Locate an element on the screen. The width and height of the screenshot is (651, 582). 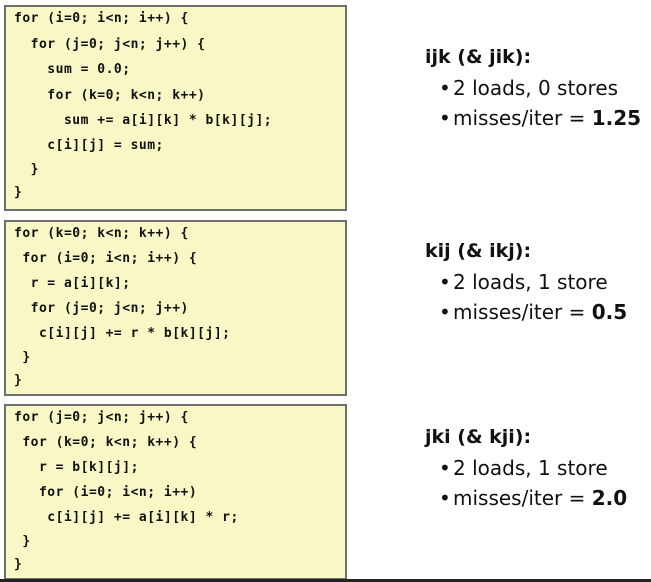
loads-stores-item: • 2 loads, 0 stores is located at coordinates (540, 88).